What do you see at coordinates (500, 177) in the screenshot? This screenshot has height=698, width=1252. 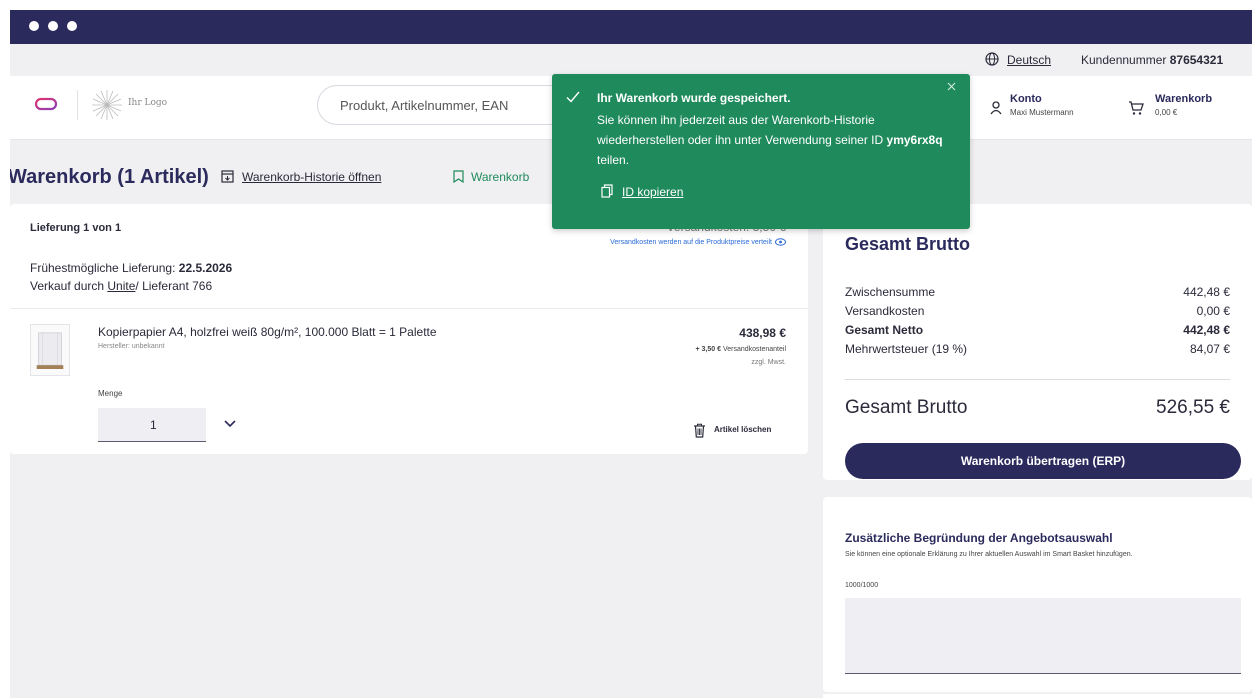 I see `save-cart-link: Warenkorb` at bounding box center [500, 177].